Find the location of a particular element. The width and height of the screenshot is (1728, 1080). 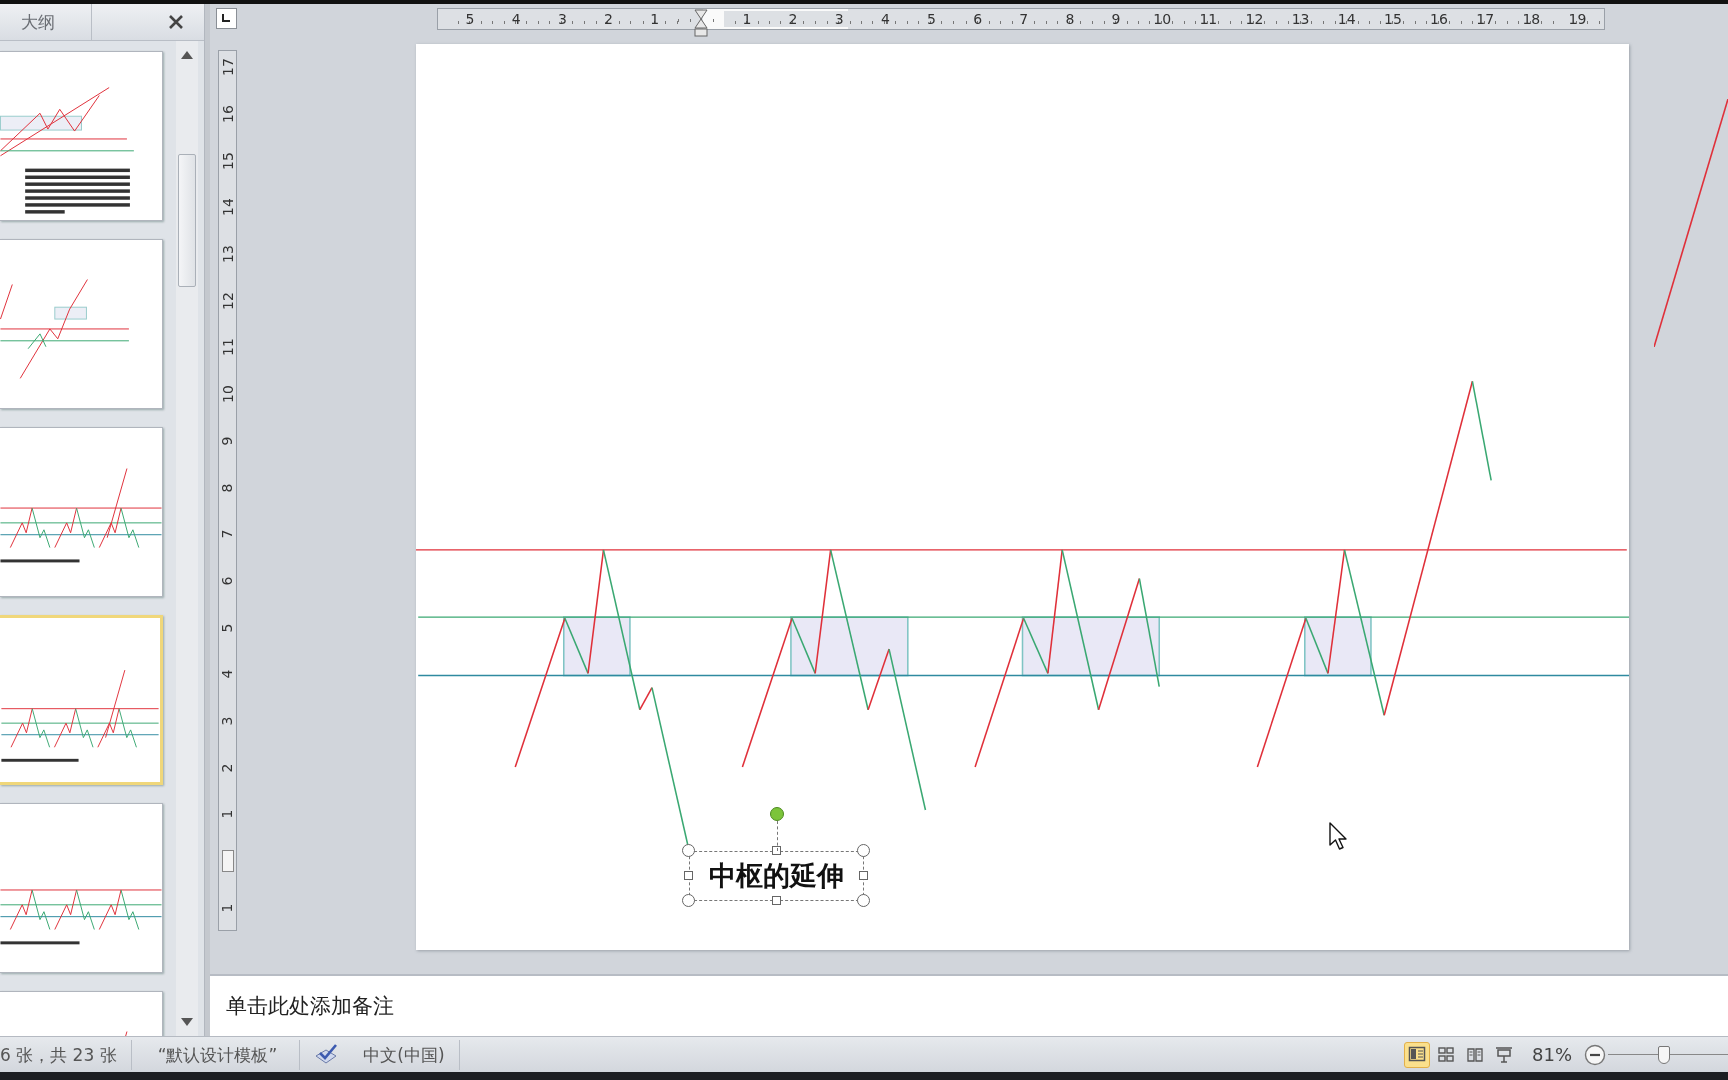

normal-view-icon is located at coordinates (1417, 1054).